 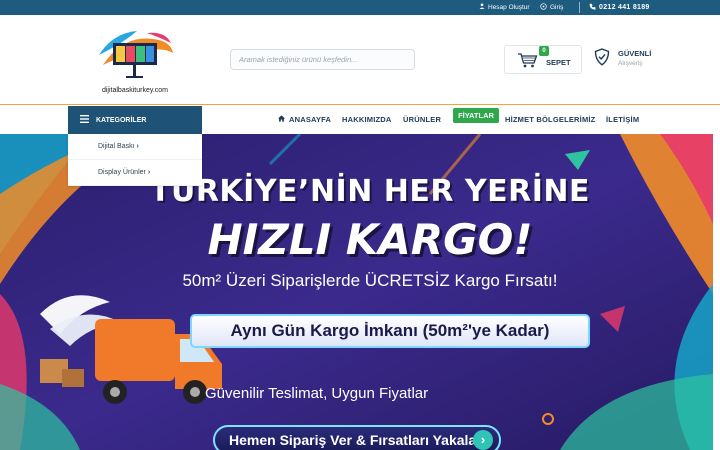 I want to click on hero-cta-button: Hemen Sipariş Ver & Fırsatları Yakala! ›, so click(x=357, y=437).